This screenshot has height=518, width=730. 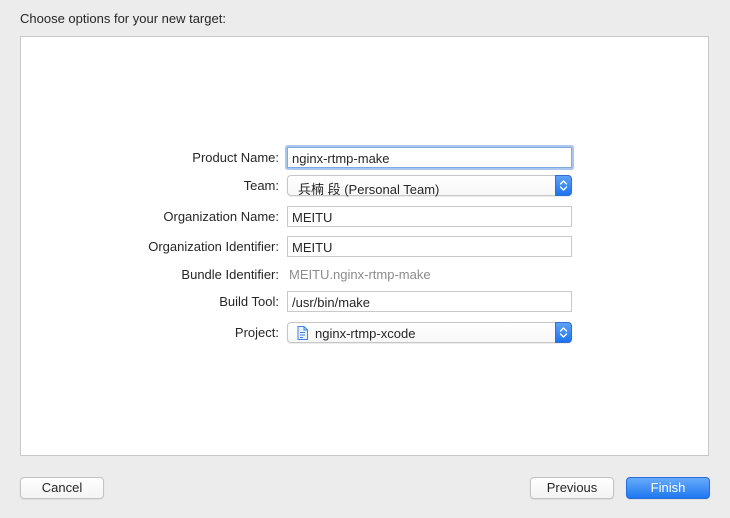 I want to click on cancel-button: Cancel, so click(x=62, y=488).